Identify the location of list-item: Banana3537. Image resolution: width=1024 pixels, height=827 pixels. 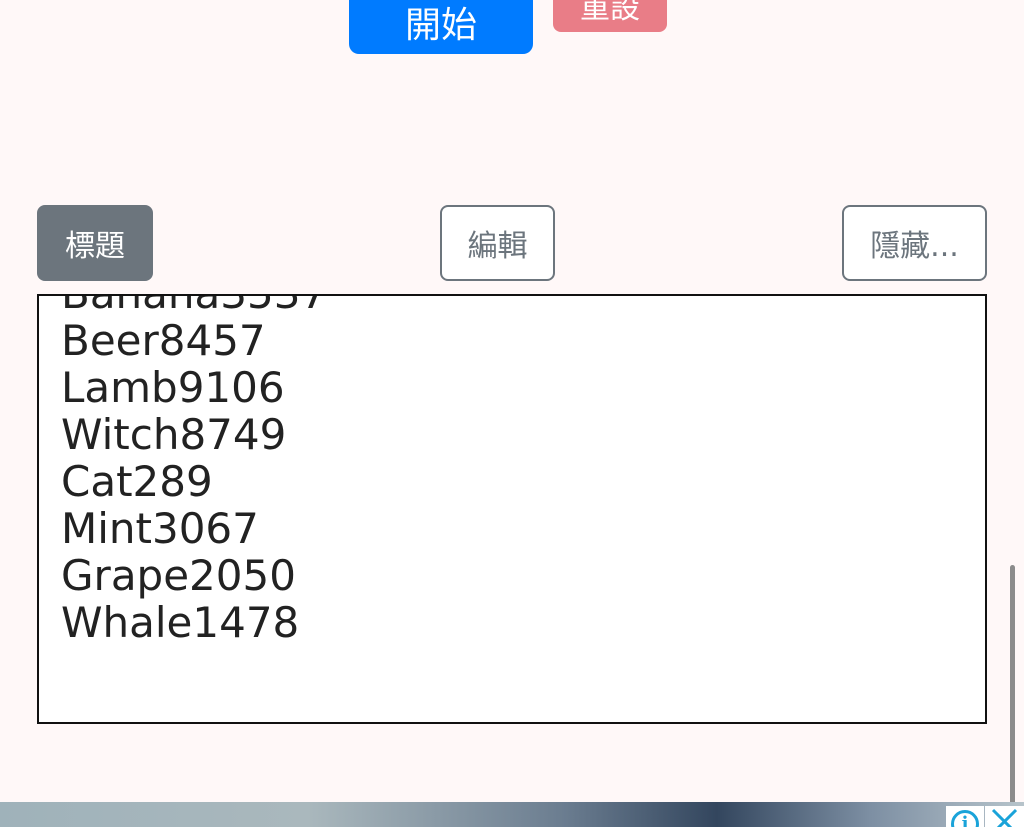
(518, 306).